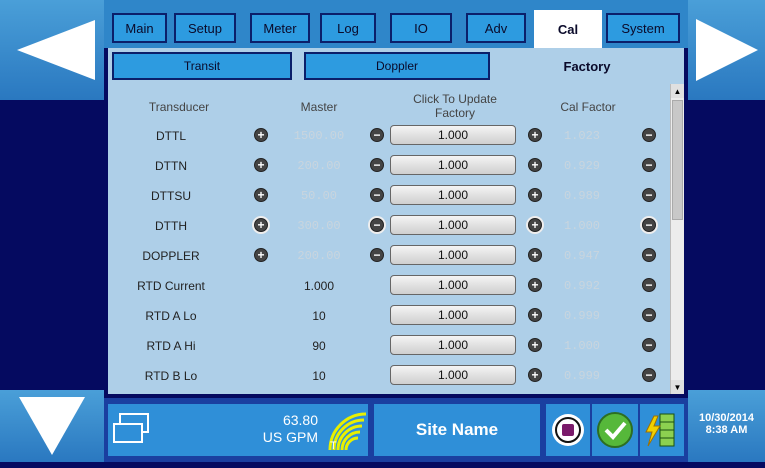  Describe the element at coordinates (587, 66) in the screenshot. I see `subtab-factory: Factory` at that location.